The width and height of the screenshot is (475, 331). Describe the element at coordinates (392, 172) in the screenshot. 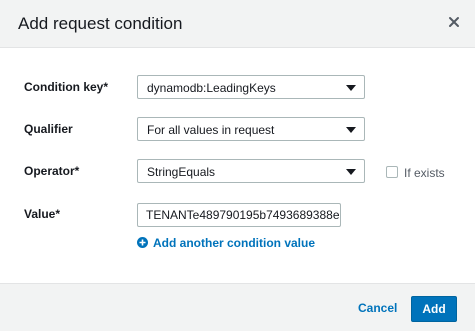

I see `if-exists-checkbox` at that location.